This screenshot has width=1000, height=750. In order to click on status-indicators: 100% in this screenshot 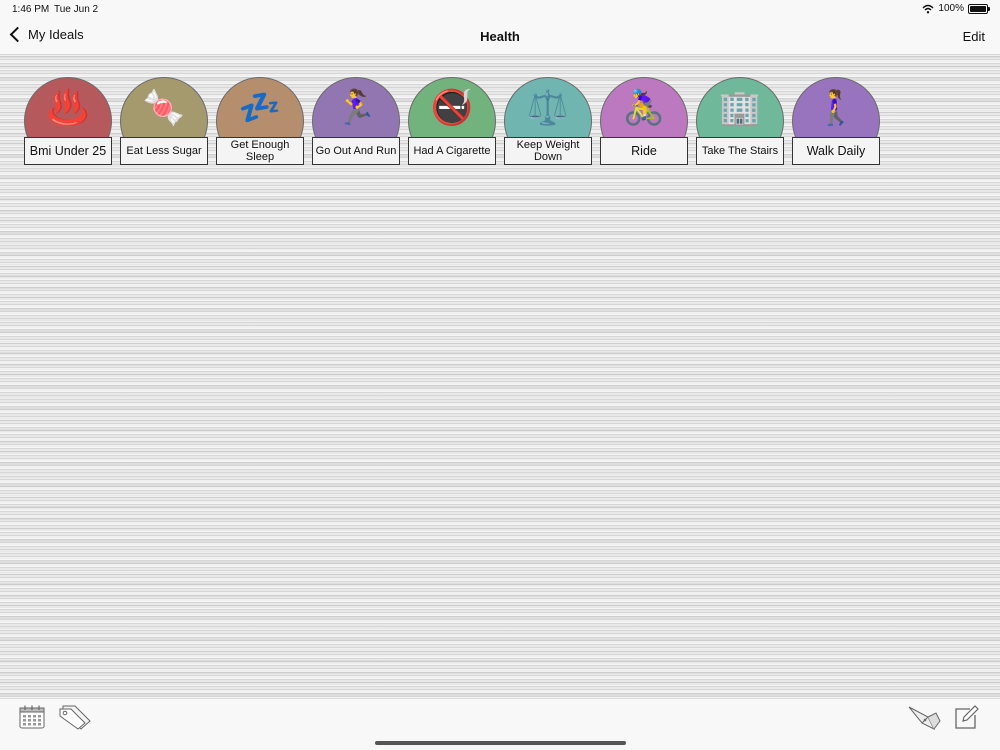, I will do `click(956, 8)`.